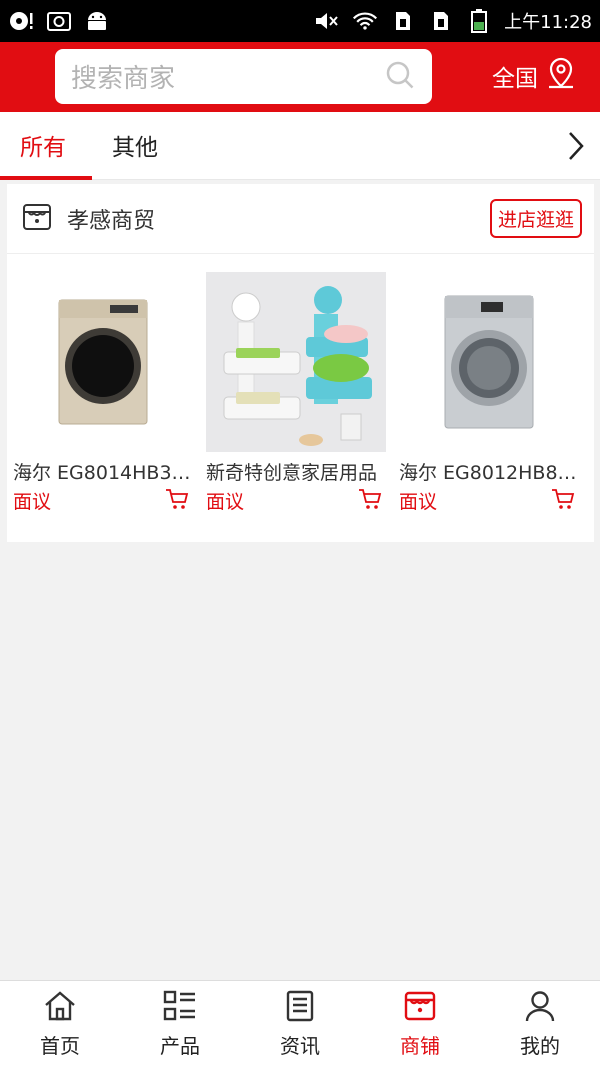 The height and width of the screenshot is (1067, 600). I want to click on active-tab-indicator, so click(46, 178).